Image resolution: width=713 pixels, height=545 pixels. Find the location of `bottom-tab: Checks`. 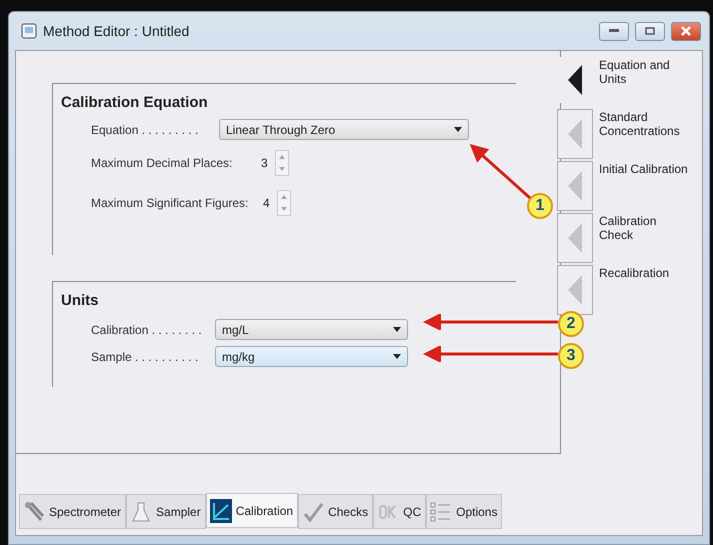

bottom-tab: Checks is located at coordinates (336, 511).